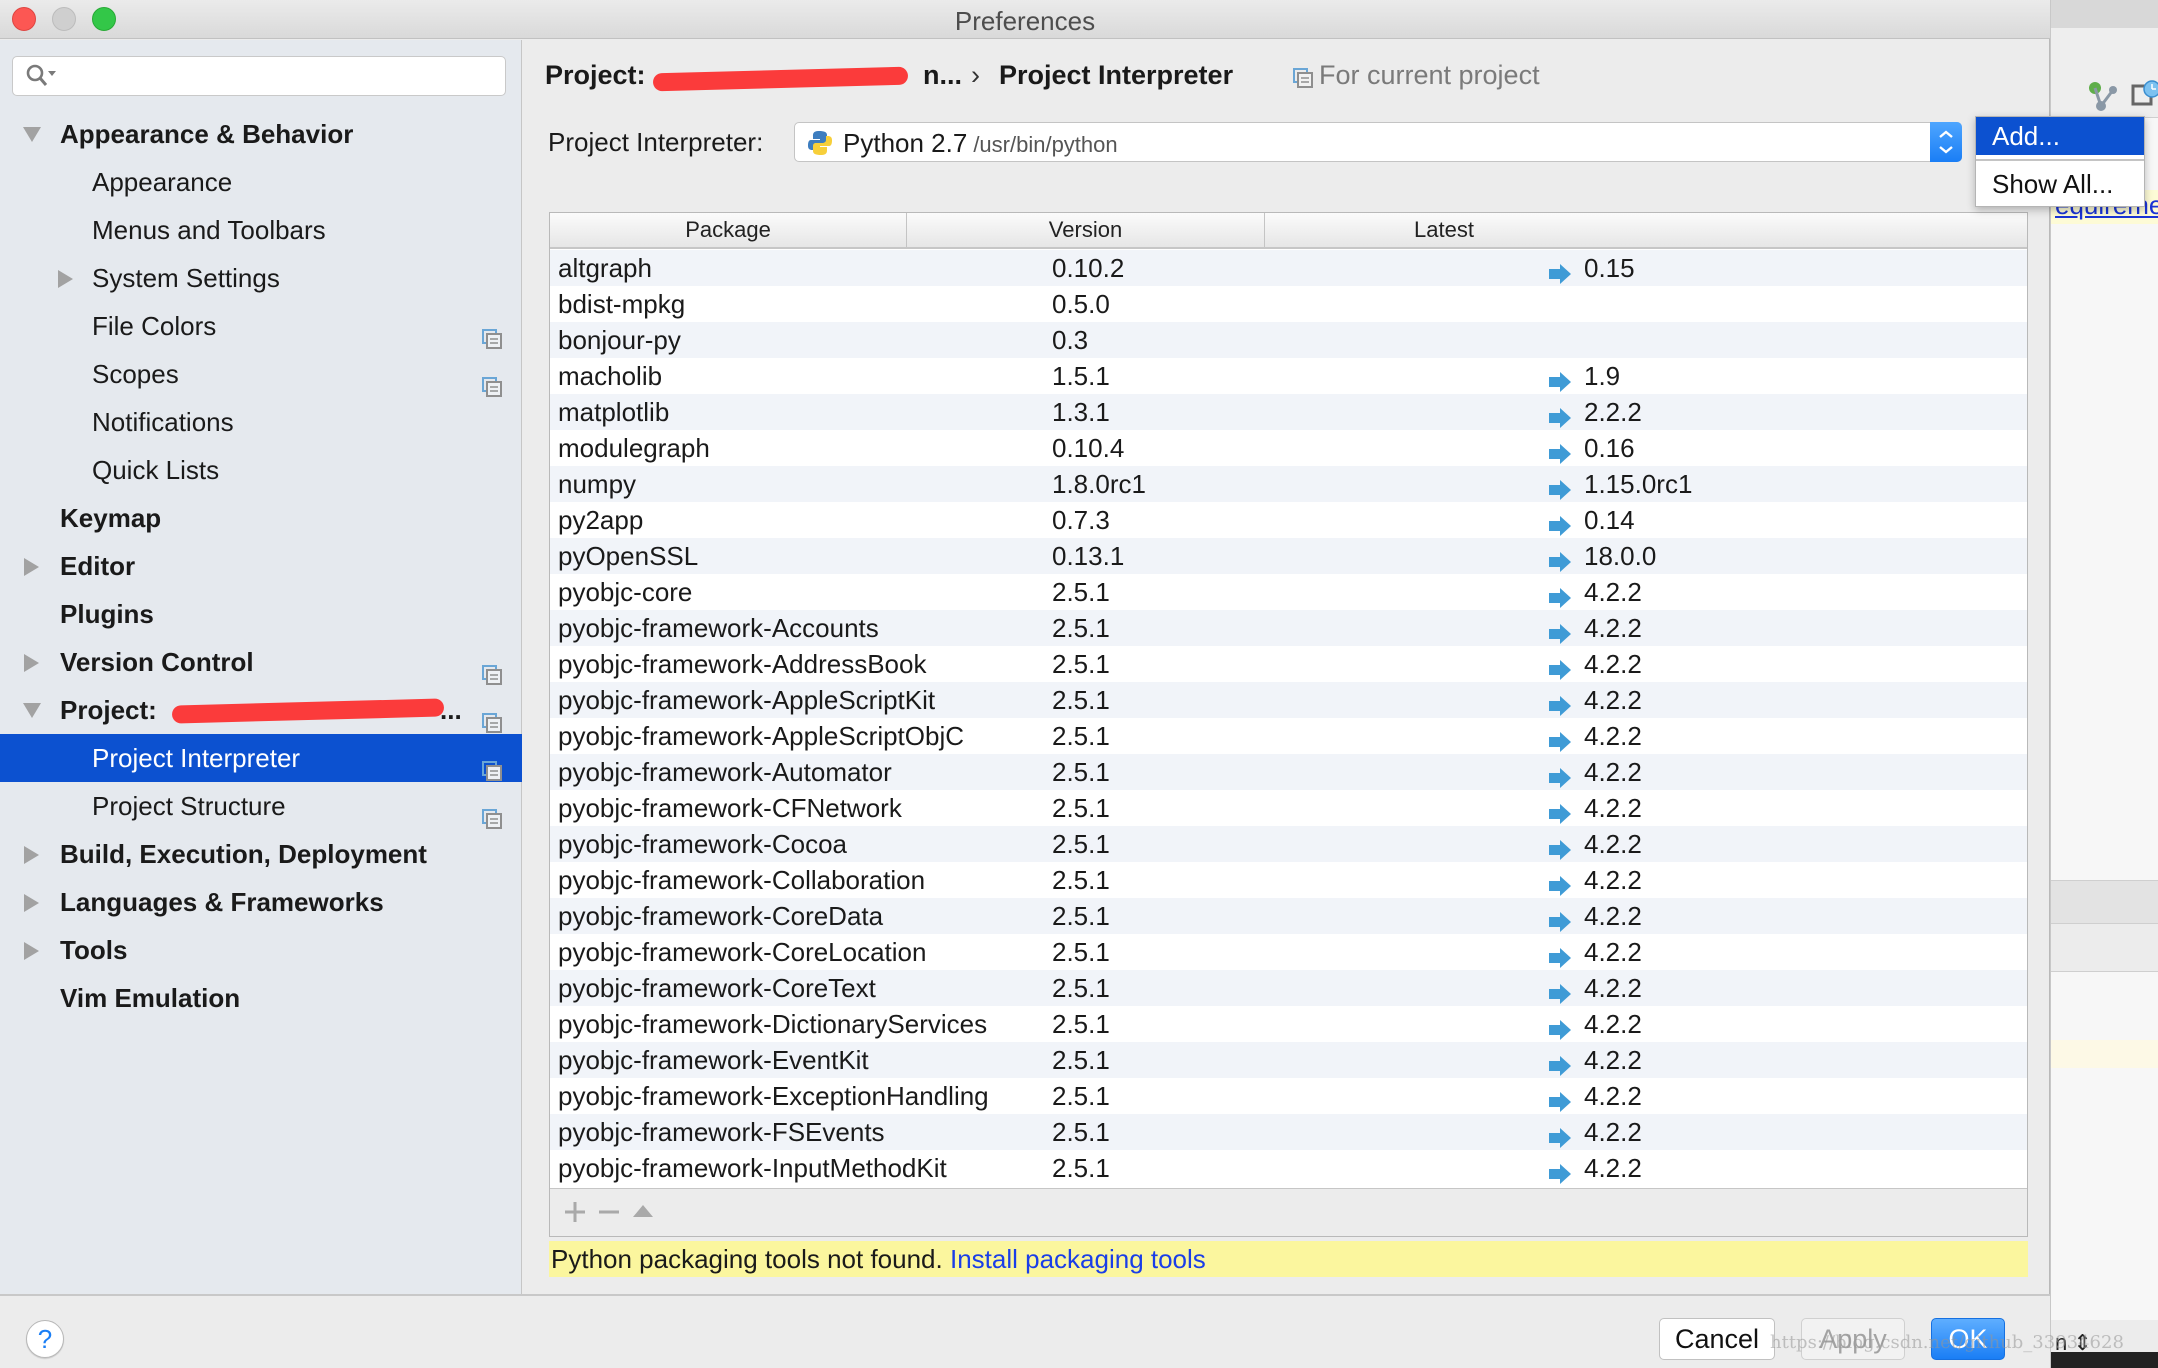 Image resolution: width=2158 pixels, height=1368 pixels. Describe the element at coordinates (1288, 556) in the screenshot. I see `table-row: pyOpenSSL 0.13.1 18.0.0` at that location.